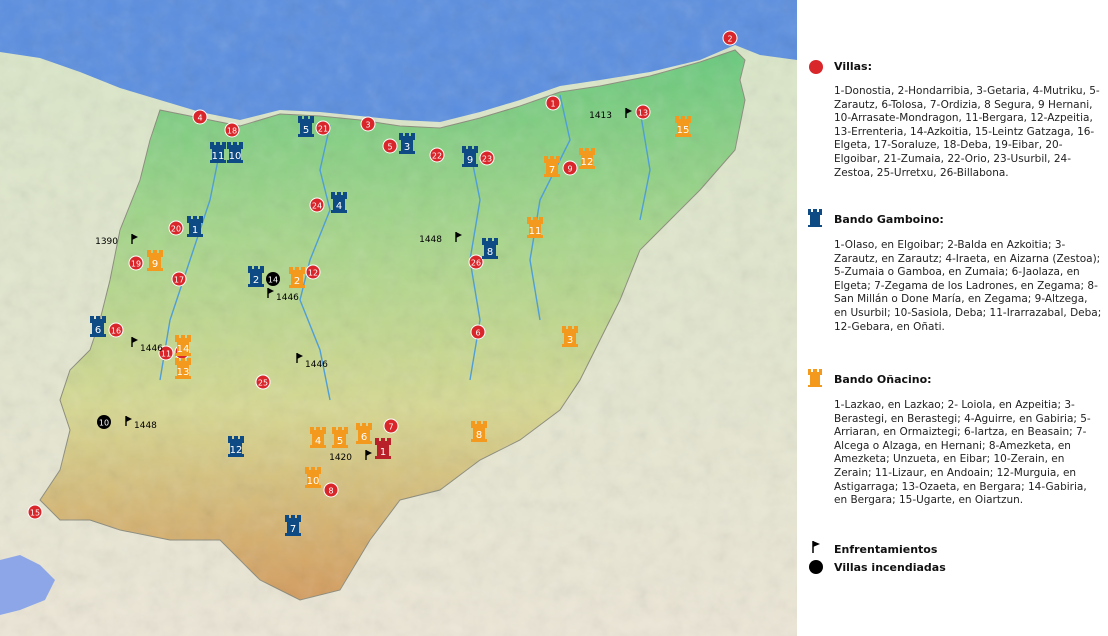 This screenshot has width=1108, height=636. What do you see at coordinates (815, 218) in the screenshot?
I see `gamboino-tower-icon` at bounding box center [815, 218].